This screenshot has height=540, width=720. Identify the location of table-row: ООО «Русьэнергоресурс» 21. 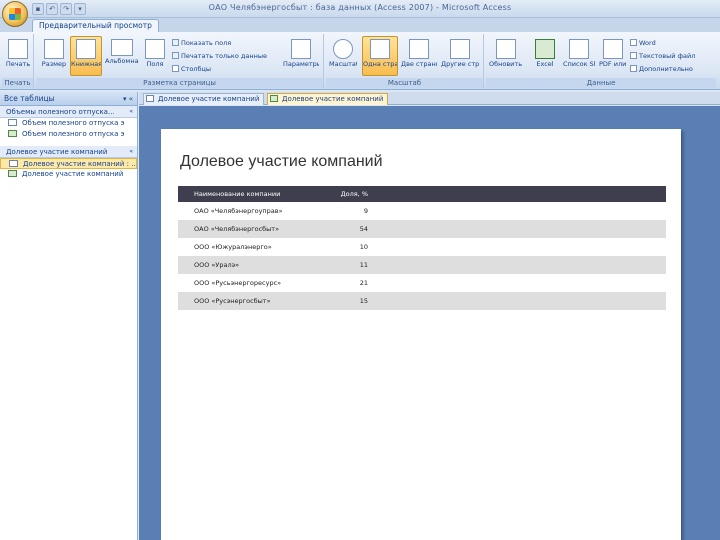
(281, 283).